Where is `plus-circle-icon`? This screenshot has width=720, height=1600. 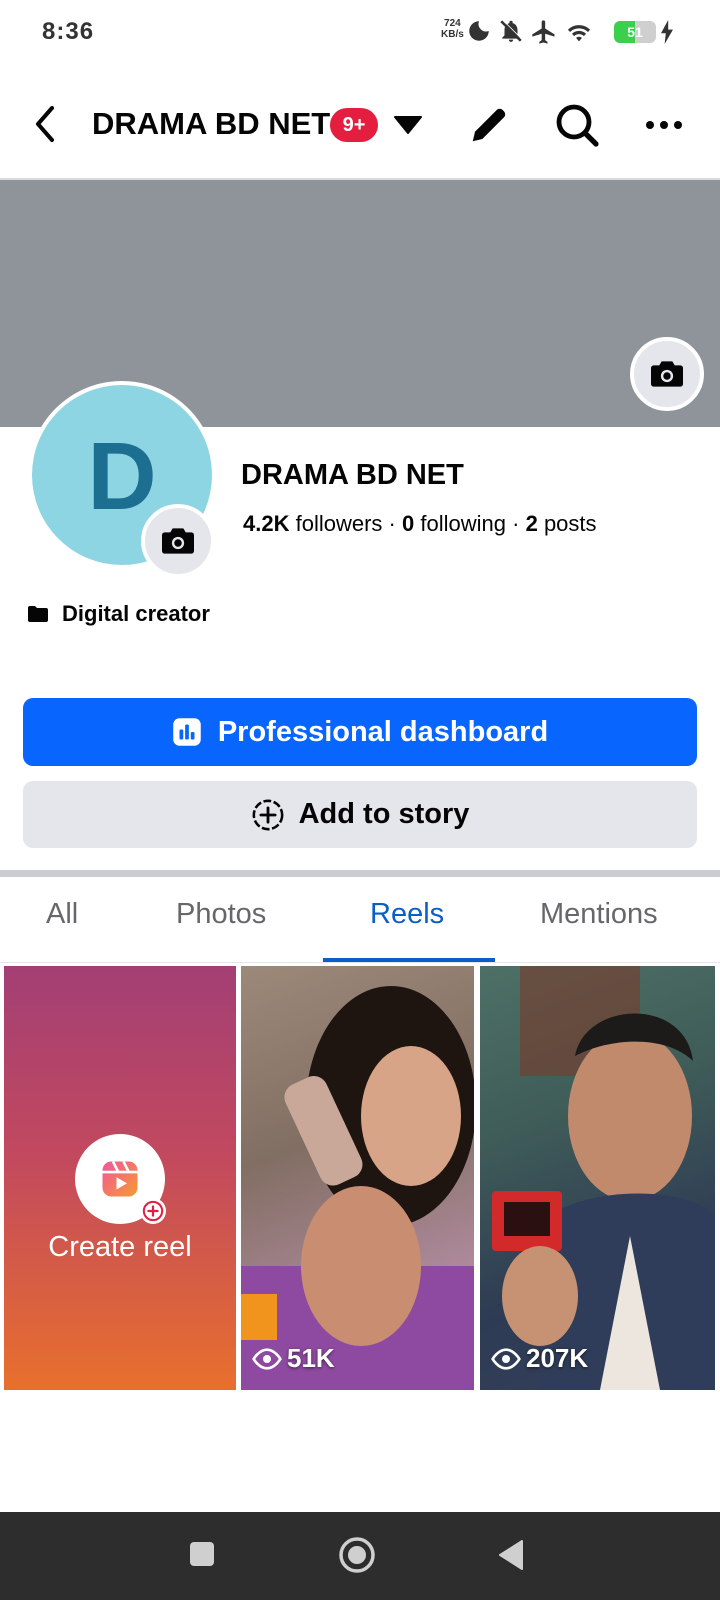 plus-circle-icon is located at coordinates (153, 1211).